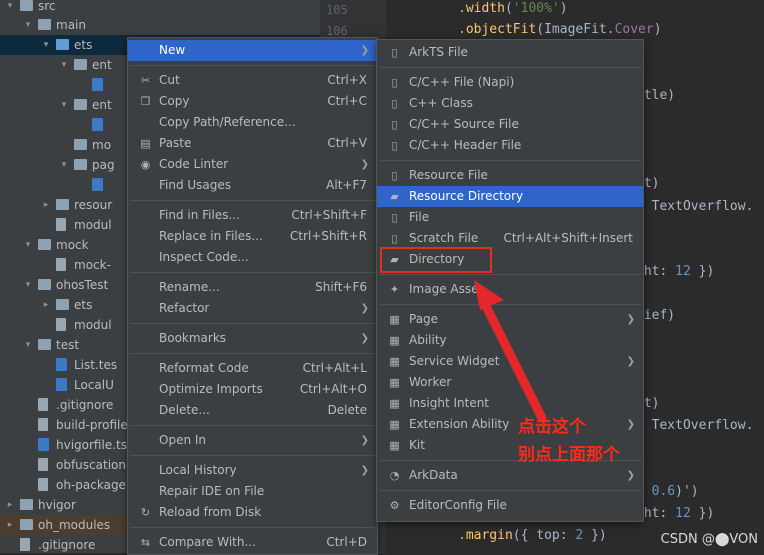 The width and height of the screenshot is (764, 555). Describe the element at coordinates (145, 101) in the screenshot. I see `copy-icon: ❐` at that location.